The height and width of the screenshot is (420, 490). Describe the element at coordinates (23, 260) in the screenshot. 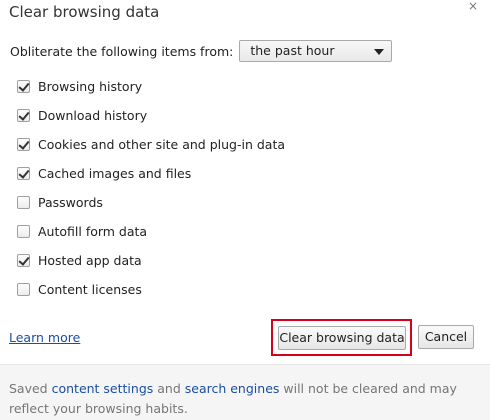

I see `hosted-app-data-checkbox` at that location.